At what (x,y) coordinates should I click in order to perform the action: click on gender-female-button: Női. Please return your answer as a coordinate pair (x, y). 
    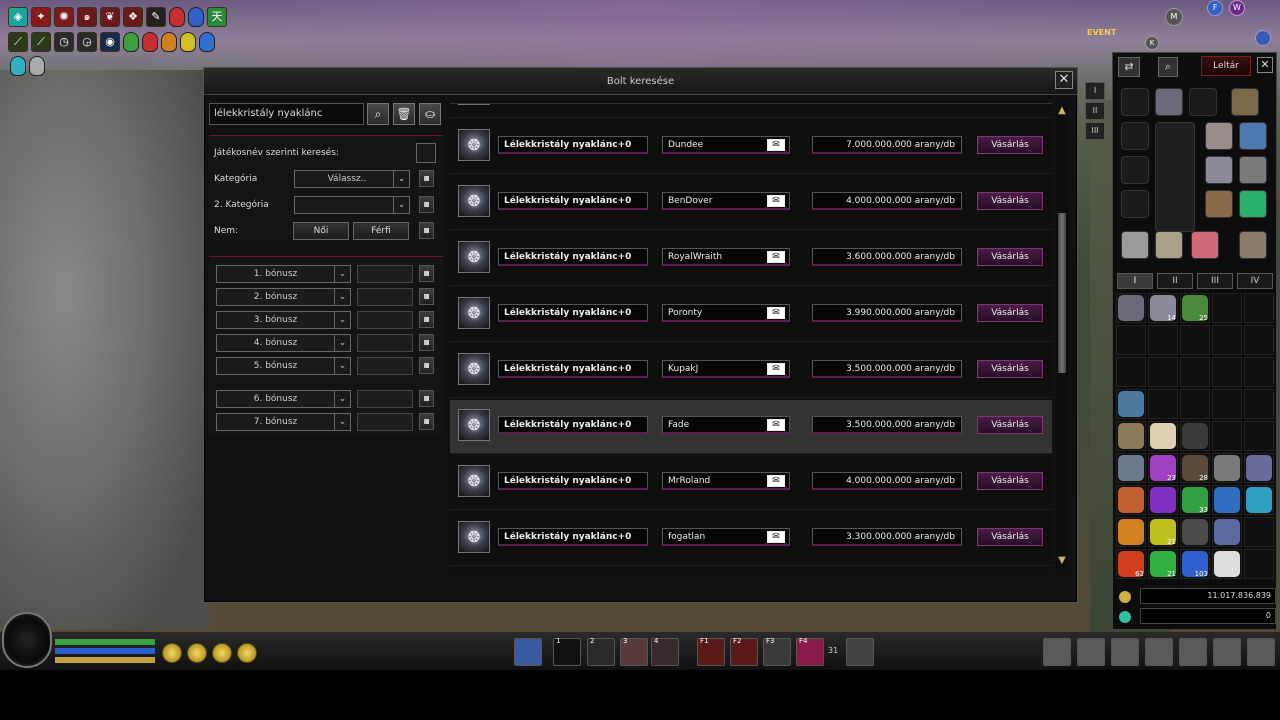
    Looking at the image, I should click on (321, 231).